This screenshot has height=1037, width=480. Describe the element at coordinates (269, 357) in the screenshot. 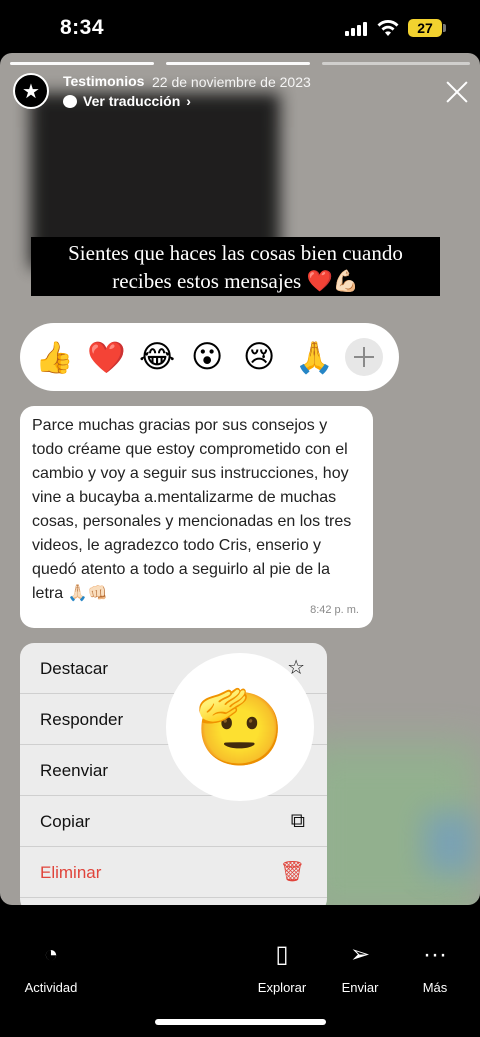

I see `crying-icon: 😢` at that location.